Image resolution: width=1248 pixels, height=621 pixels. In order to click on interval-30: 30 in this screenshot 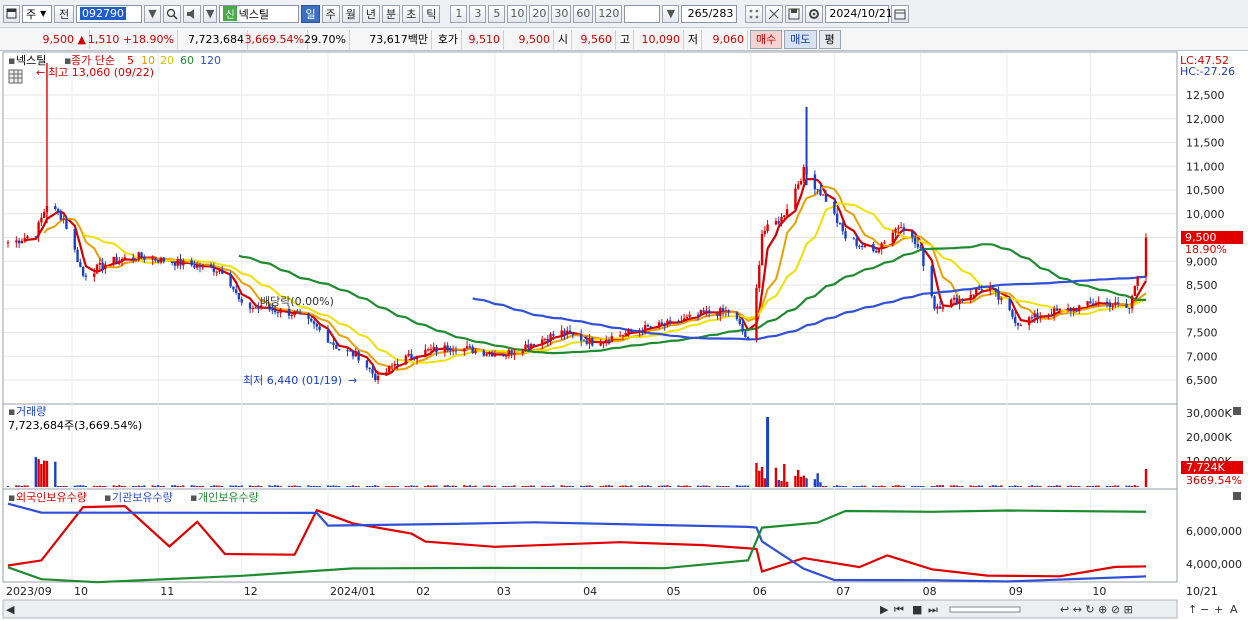, I will do `click(561, 13)`.